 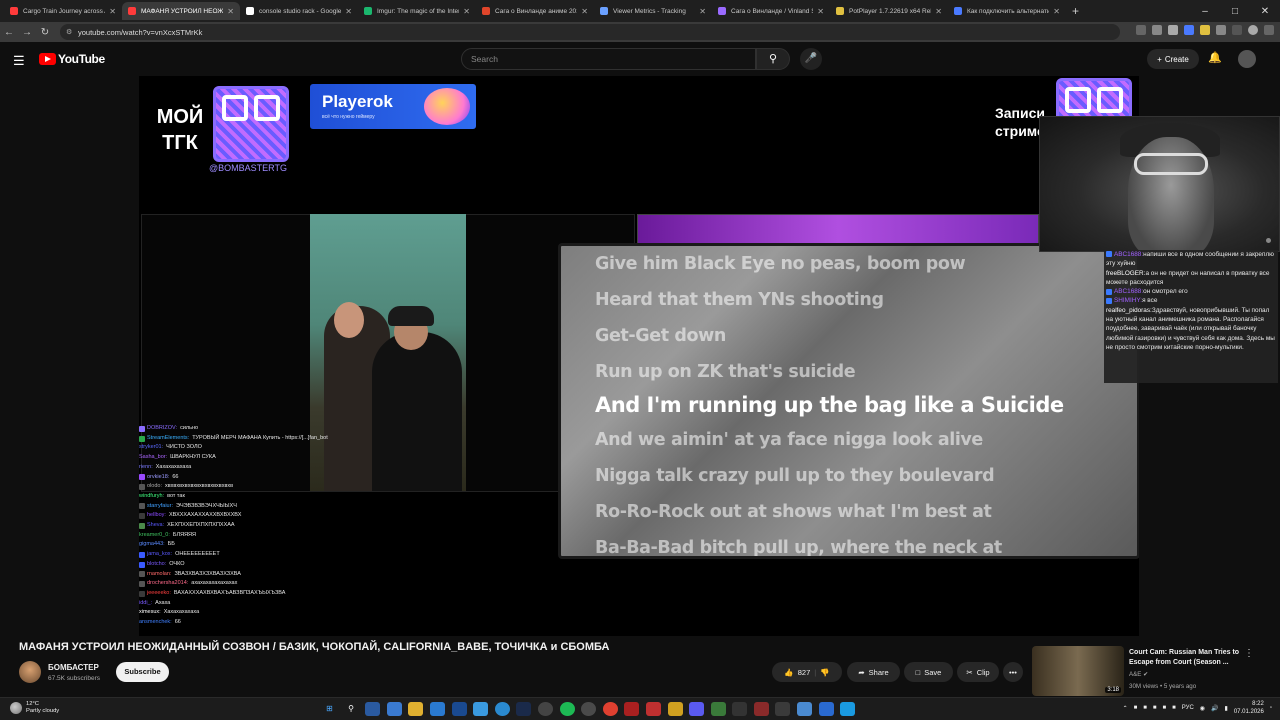 I want to click on create-button: + Create, so click(x=1173, y=59).